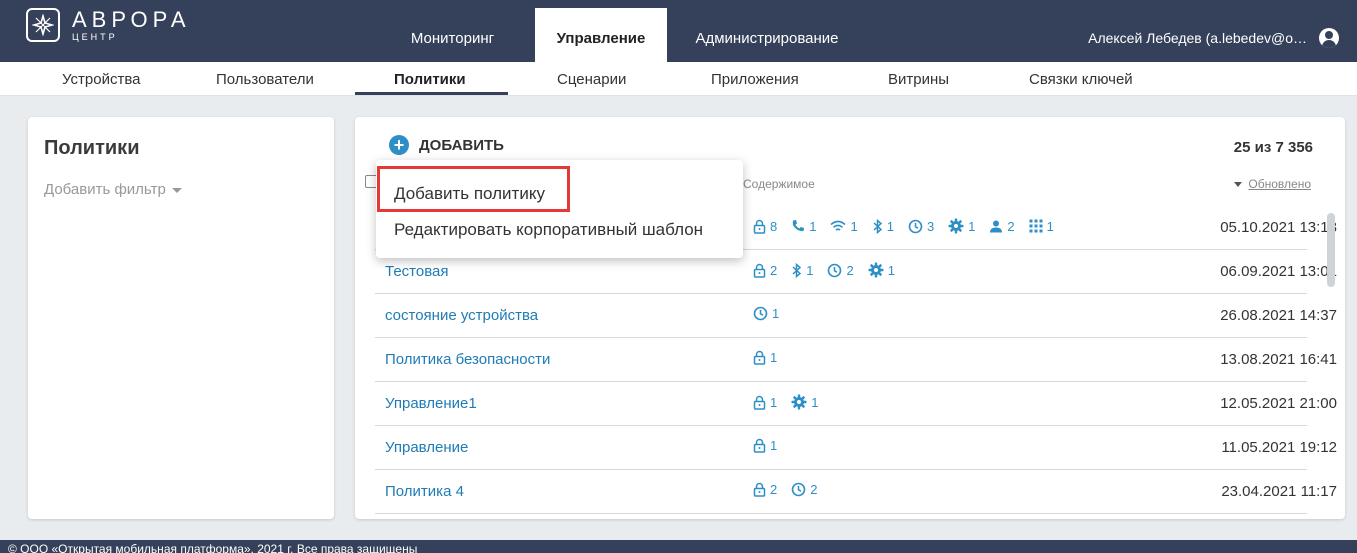  Describe the element at coordinates (1278, 271) in the screenshot. I see `policy-updated-date: 06.09.2021 13:01` at that location.